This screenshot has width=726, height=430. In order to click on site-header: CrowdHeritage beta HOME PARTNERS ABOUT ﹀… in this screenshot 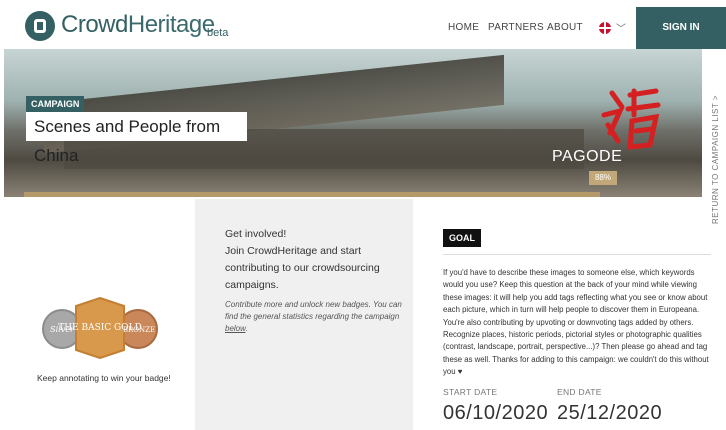, I will do `click(363, 24)`.